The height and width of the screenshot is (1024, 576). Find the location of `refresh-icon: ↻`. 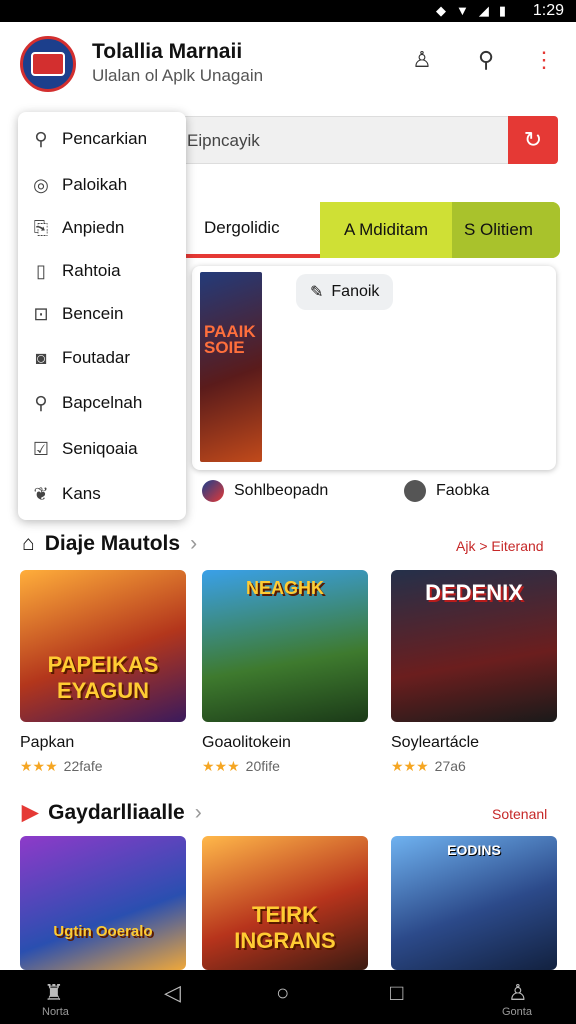

refresh-icon: ↻ is located at coordinates (533, 139).